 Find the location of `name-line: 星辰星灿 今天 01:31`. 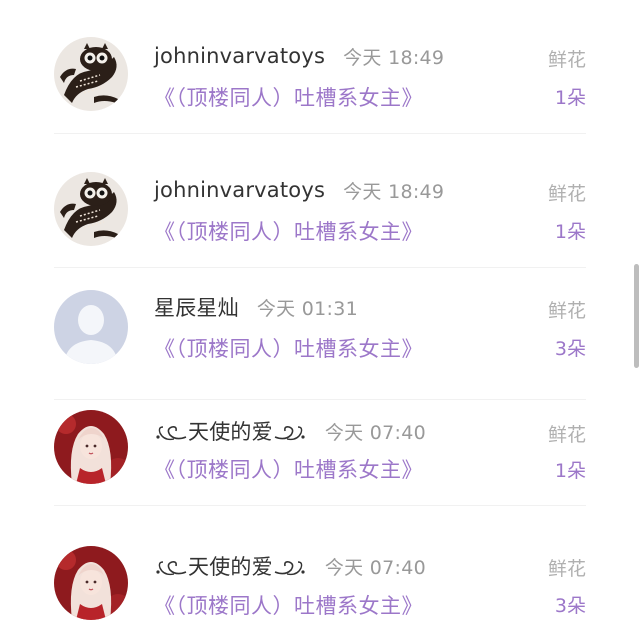

name-line: 星辰星灿 今天 01:31 is located at coordinates (256, 307).